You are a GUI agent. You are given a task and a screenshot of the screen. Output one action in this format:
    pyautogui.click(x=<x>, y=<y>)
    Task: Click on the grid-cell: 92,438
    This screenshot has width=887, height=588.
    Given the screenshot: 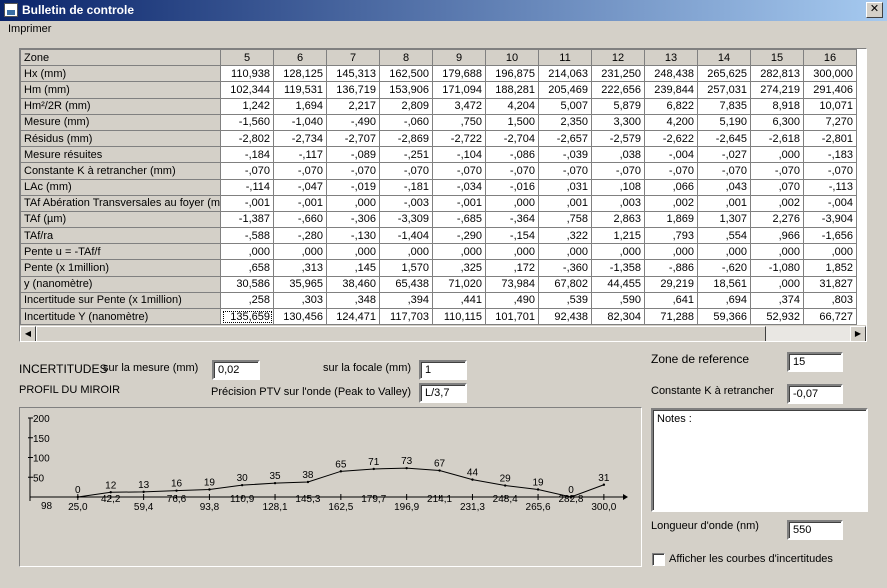 What is the action you would take?
    pyautogui.click(x=565, y=316)
    